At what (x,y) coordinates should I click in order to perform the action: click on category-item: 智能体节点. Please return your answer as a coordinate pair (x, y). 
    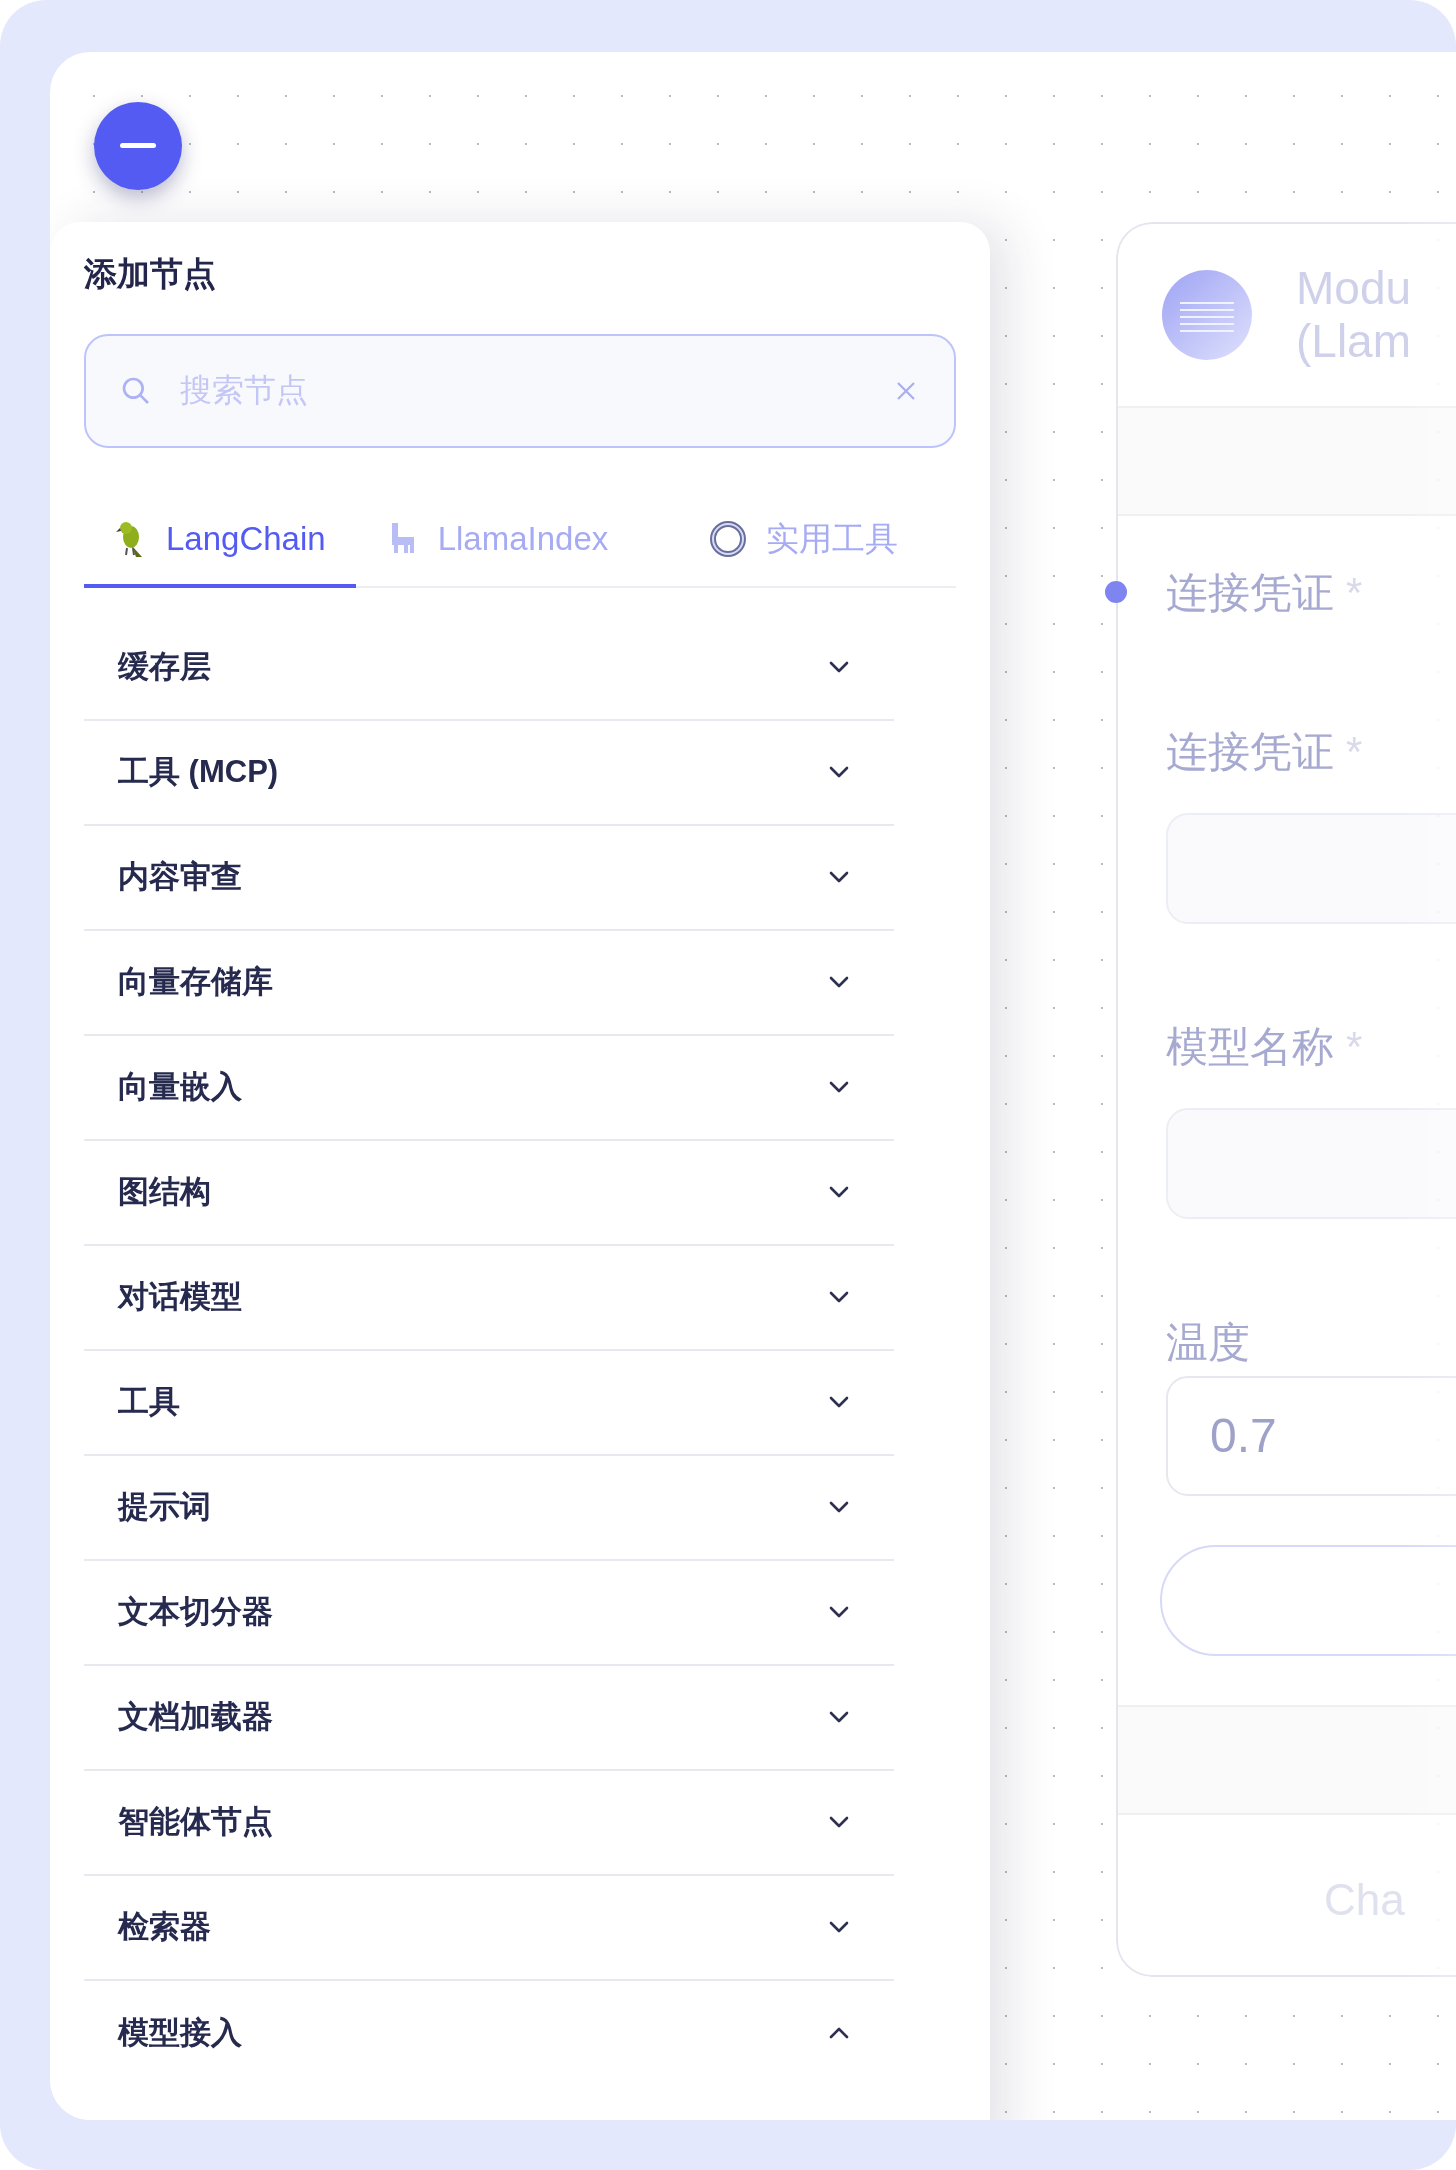
    Looking at the image, I should click on (489, 1823).